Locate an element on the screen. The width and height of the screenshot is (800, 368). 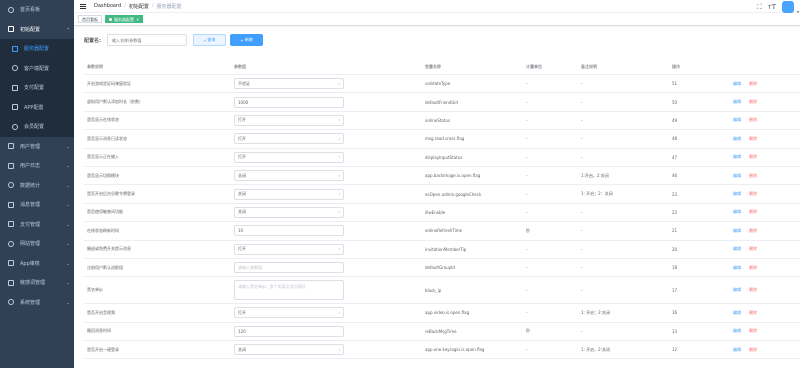
sidebar-item: 网站管理 ⌄ is located at coordinates (37, 244).